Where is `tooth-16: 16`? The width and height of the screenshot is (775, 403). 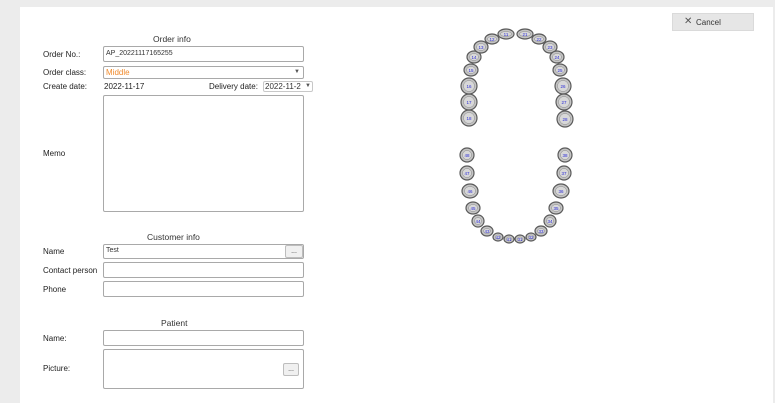
tooth-16: 16 is located at coordinates (469, 86).